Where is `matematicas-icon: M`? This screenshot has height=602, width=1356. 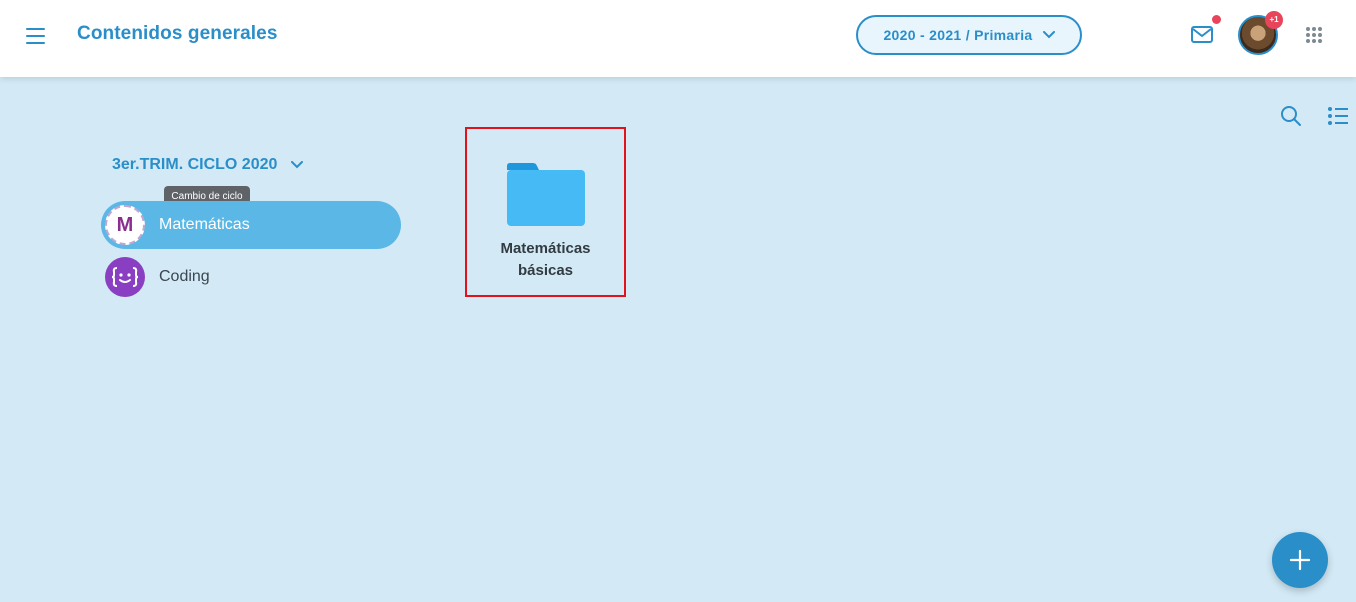
matematicas-icon: M is located at coordinates (125, 225).